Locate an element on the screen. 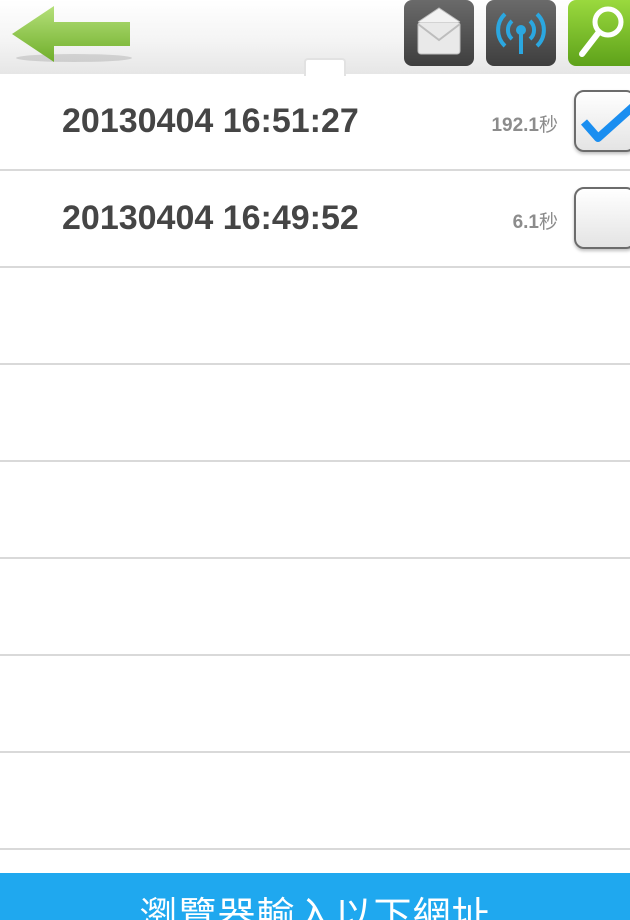  broadcast-antenna-icon is located at coordinates (521, 33).